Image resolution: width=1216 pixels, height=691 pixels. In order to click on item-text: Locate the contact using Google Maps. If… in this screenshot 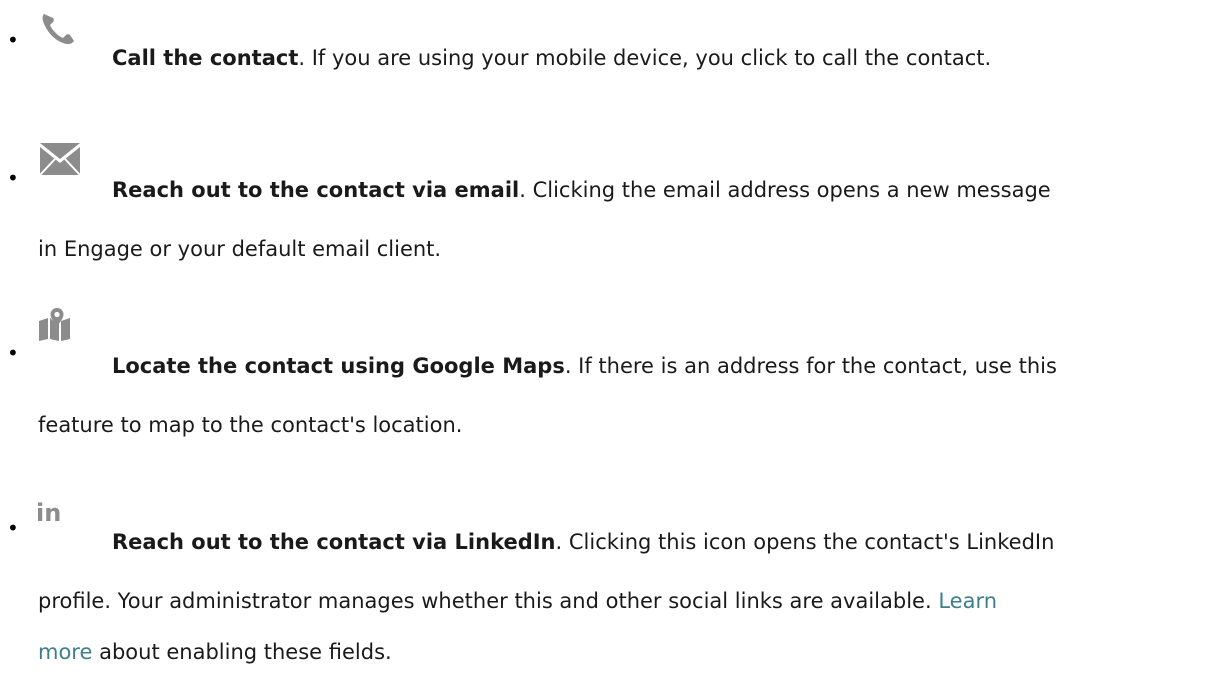, I will do `click(584, 366)`.